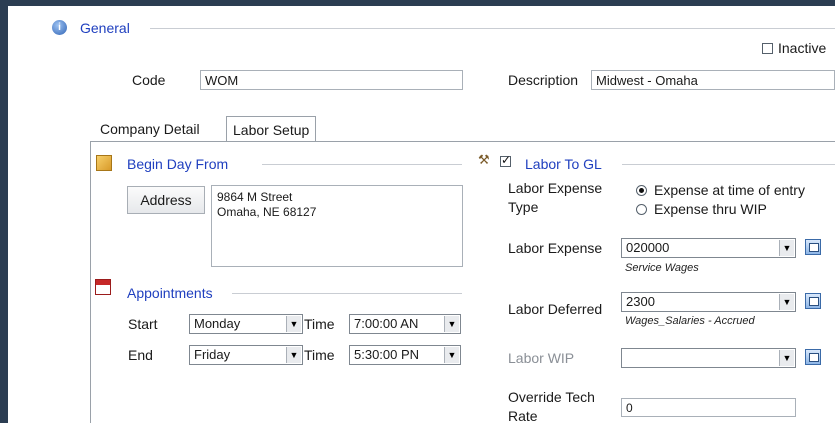  What do you see at coordinates (143, 324) in the screenshot?
I see `start-label: Start` at bounding box center [143, 324].